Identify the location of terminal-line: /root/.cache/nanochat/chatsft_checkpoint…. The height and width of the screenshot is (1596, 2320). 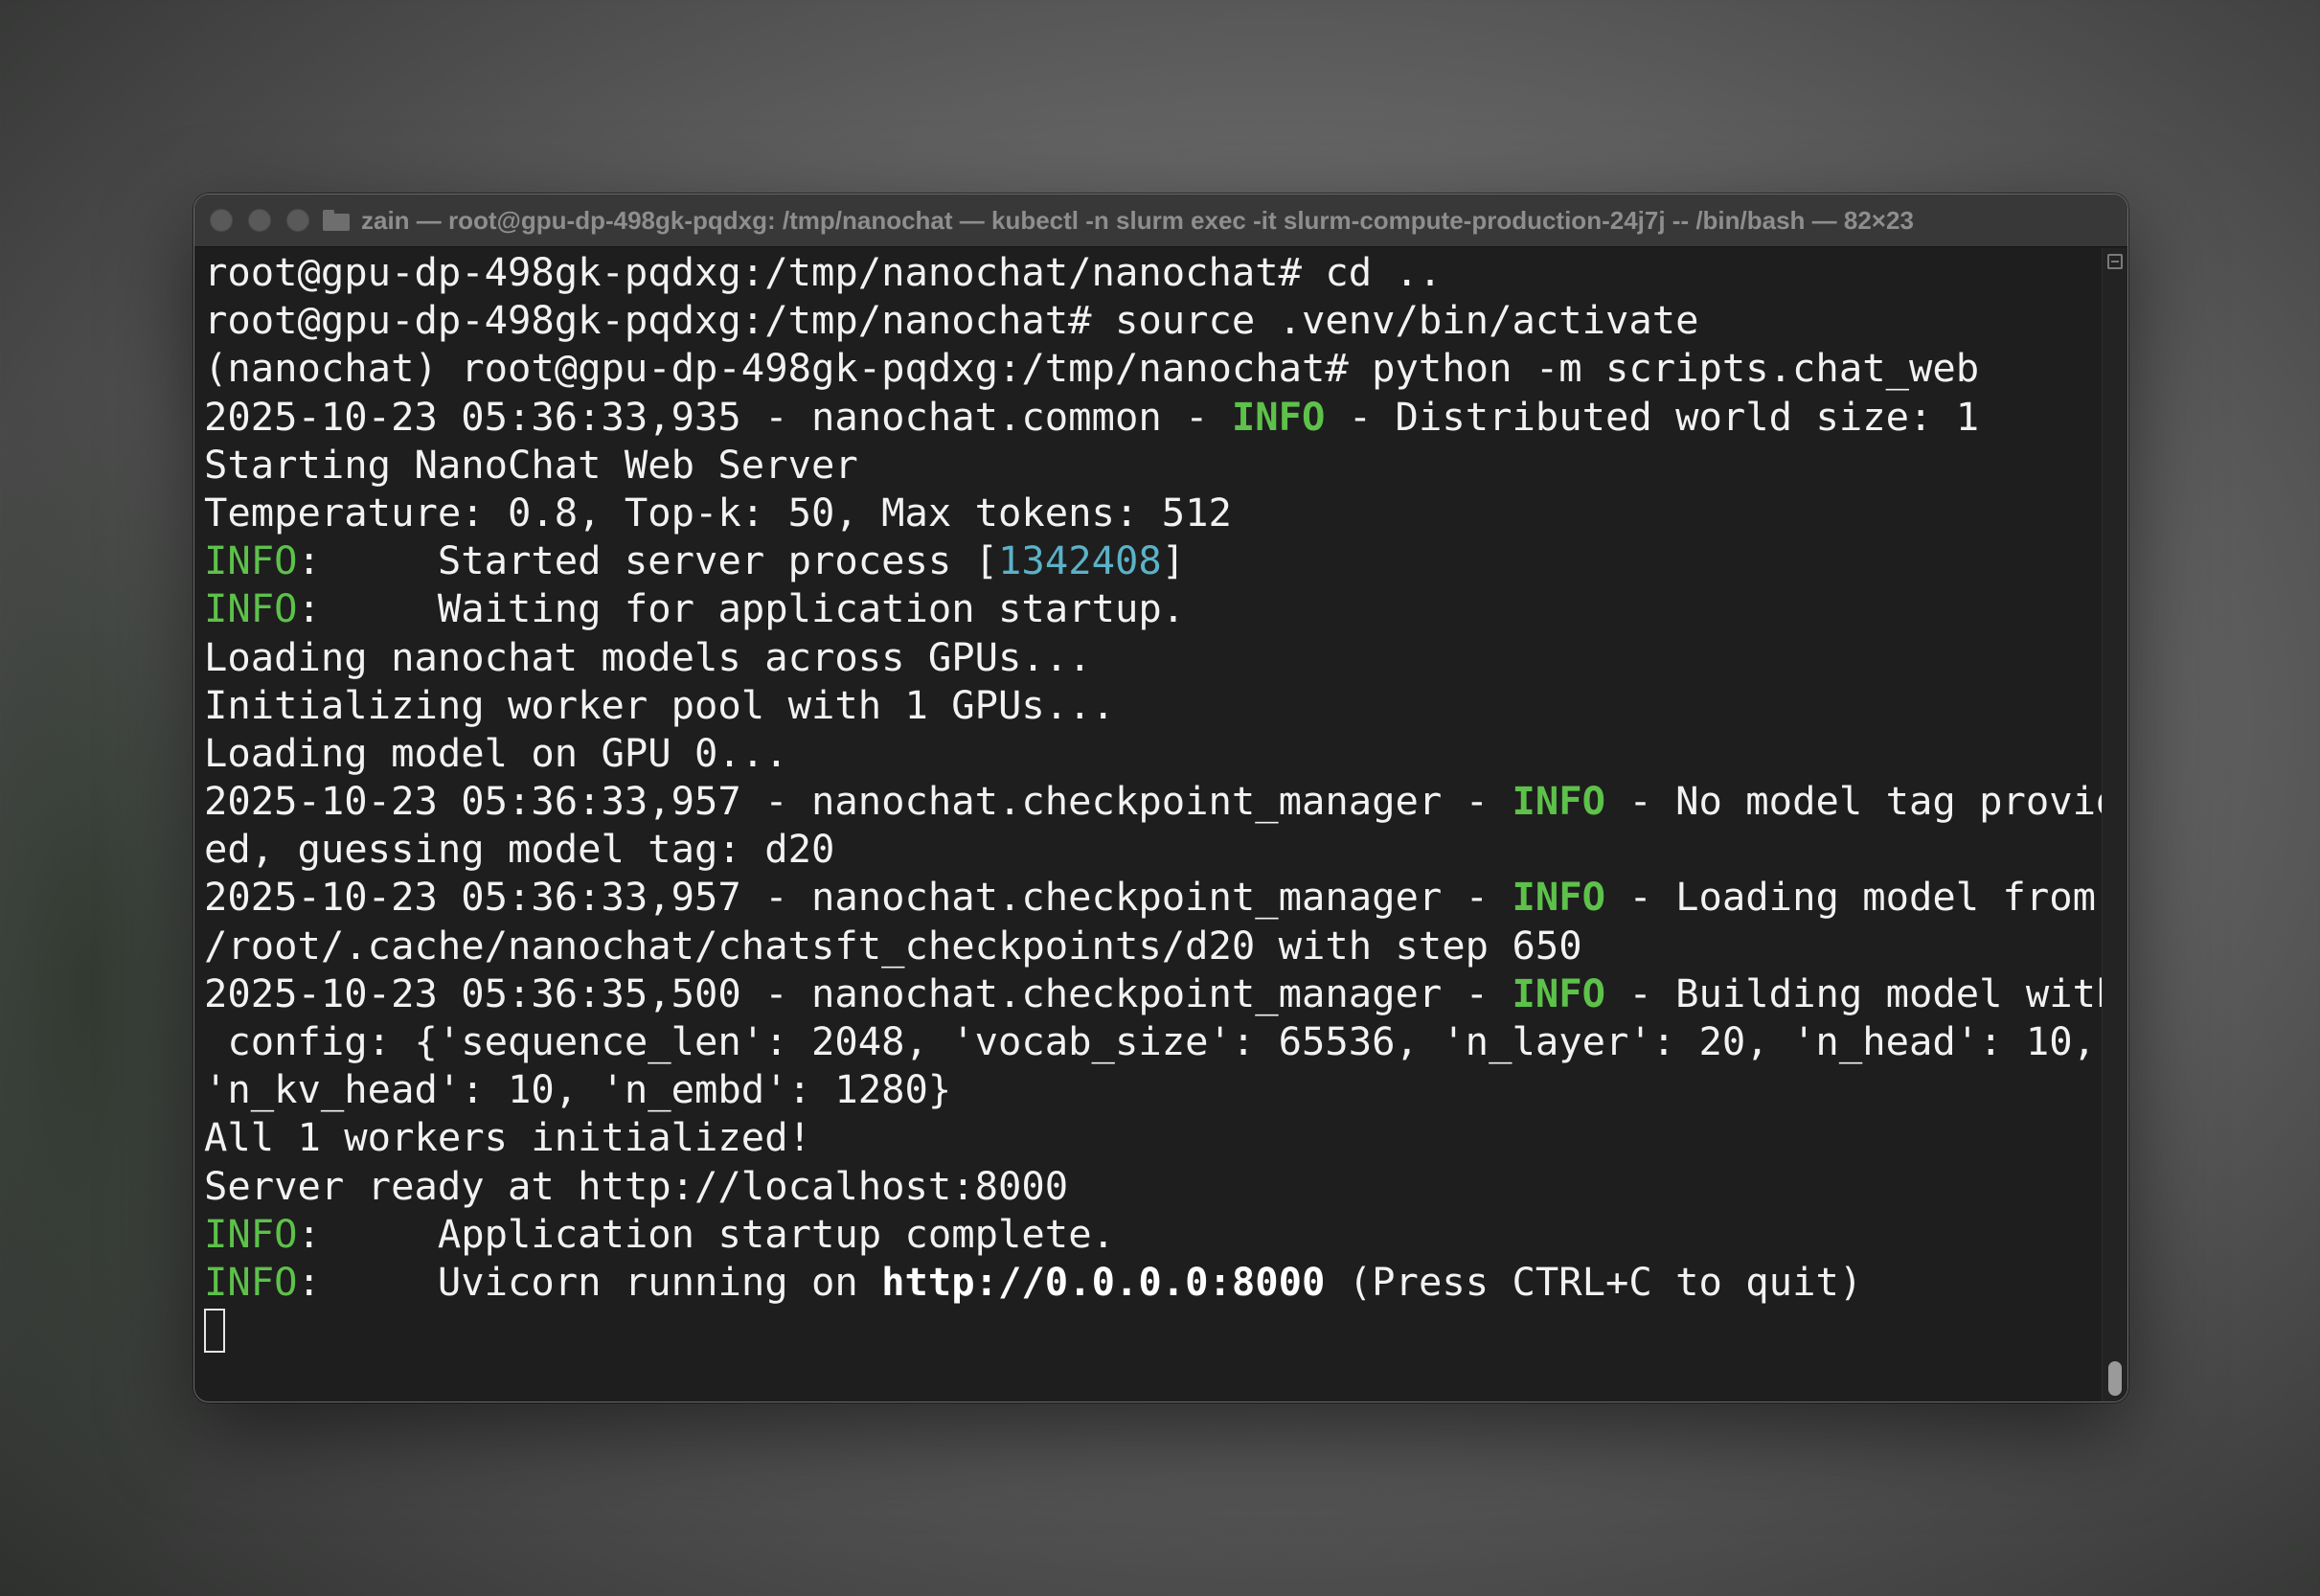
(893, 945).